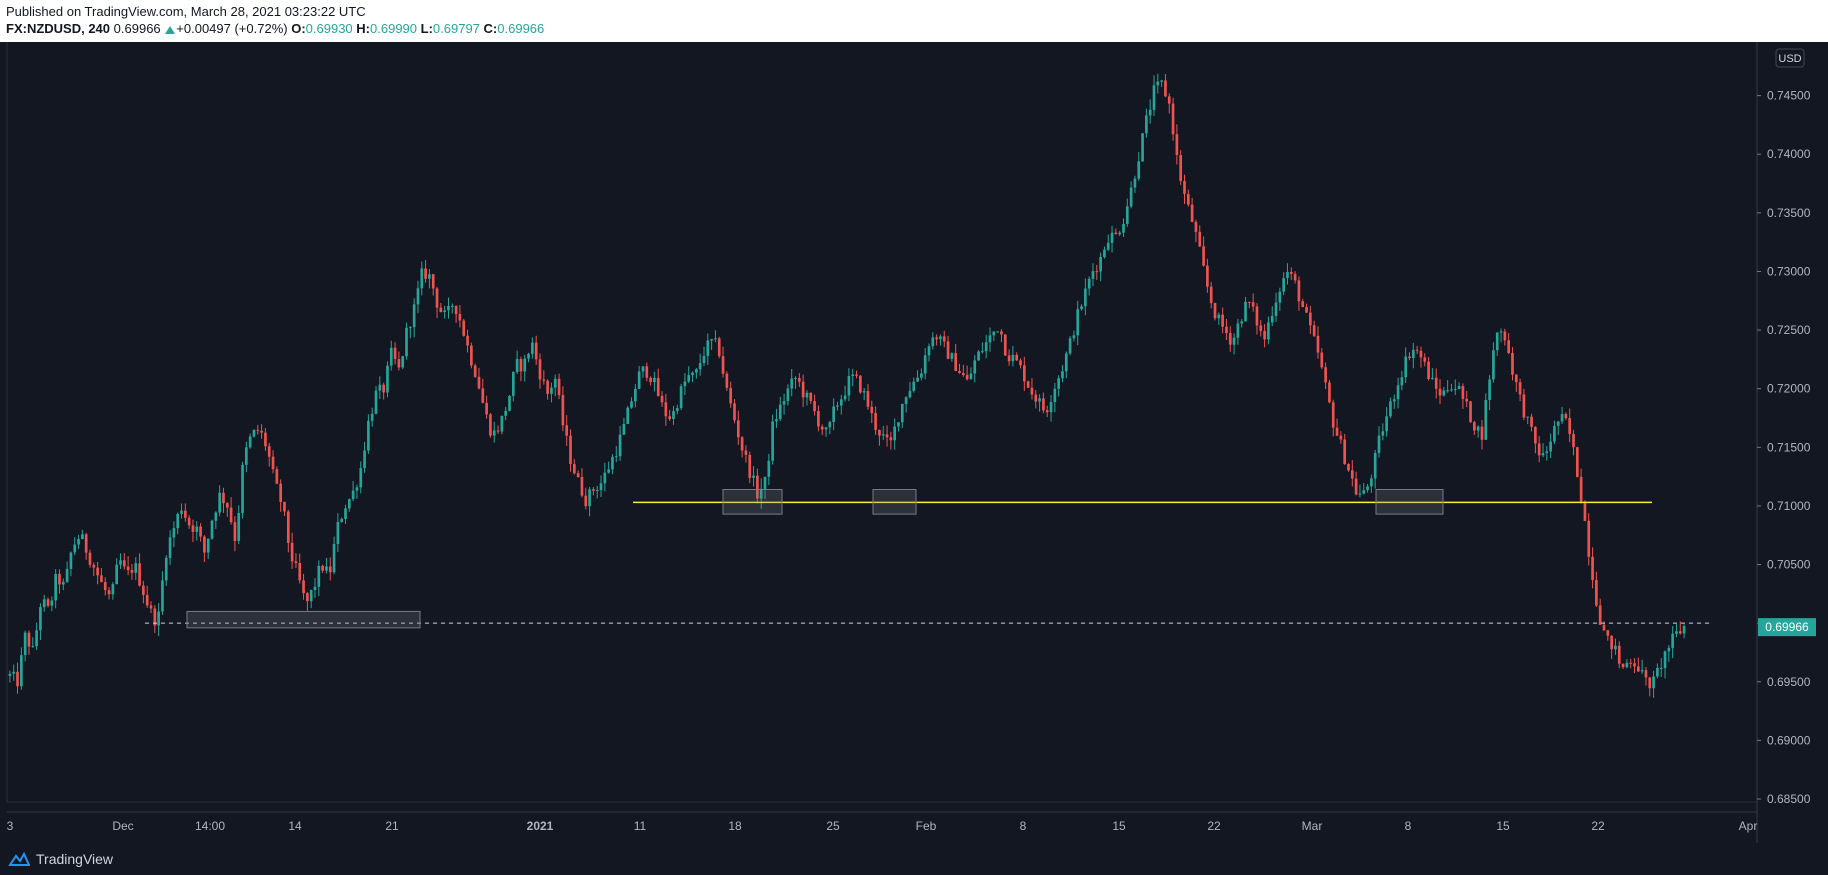 The width and height of the screenshot is (1828, 875). I want to click on x-tick-label: 8, so click(1023, 826).